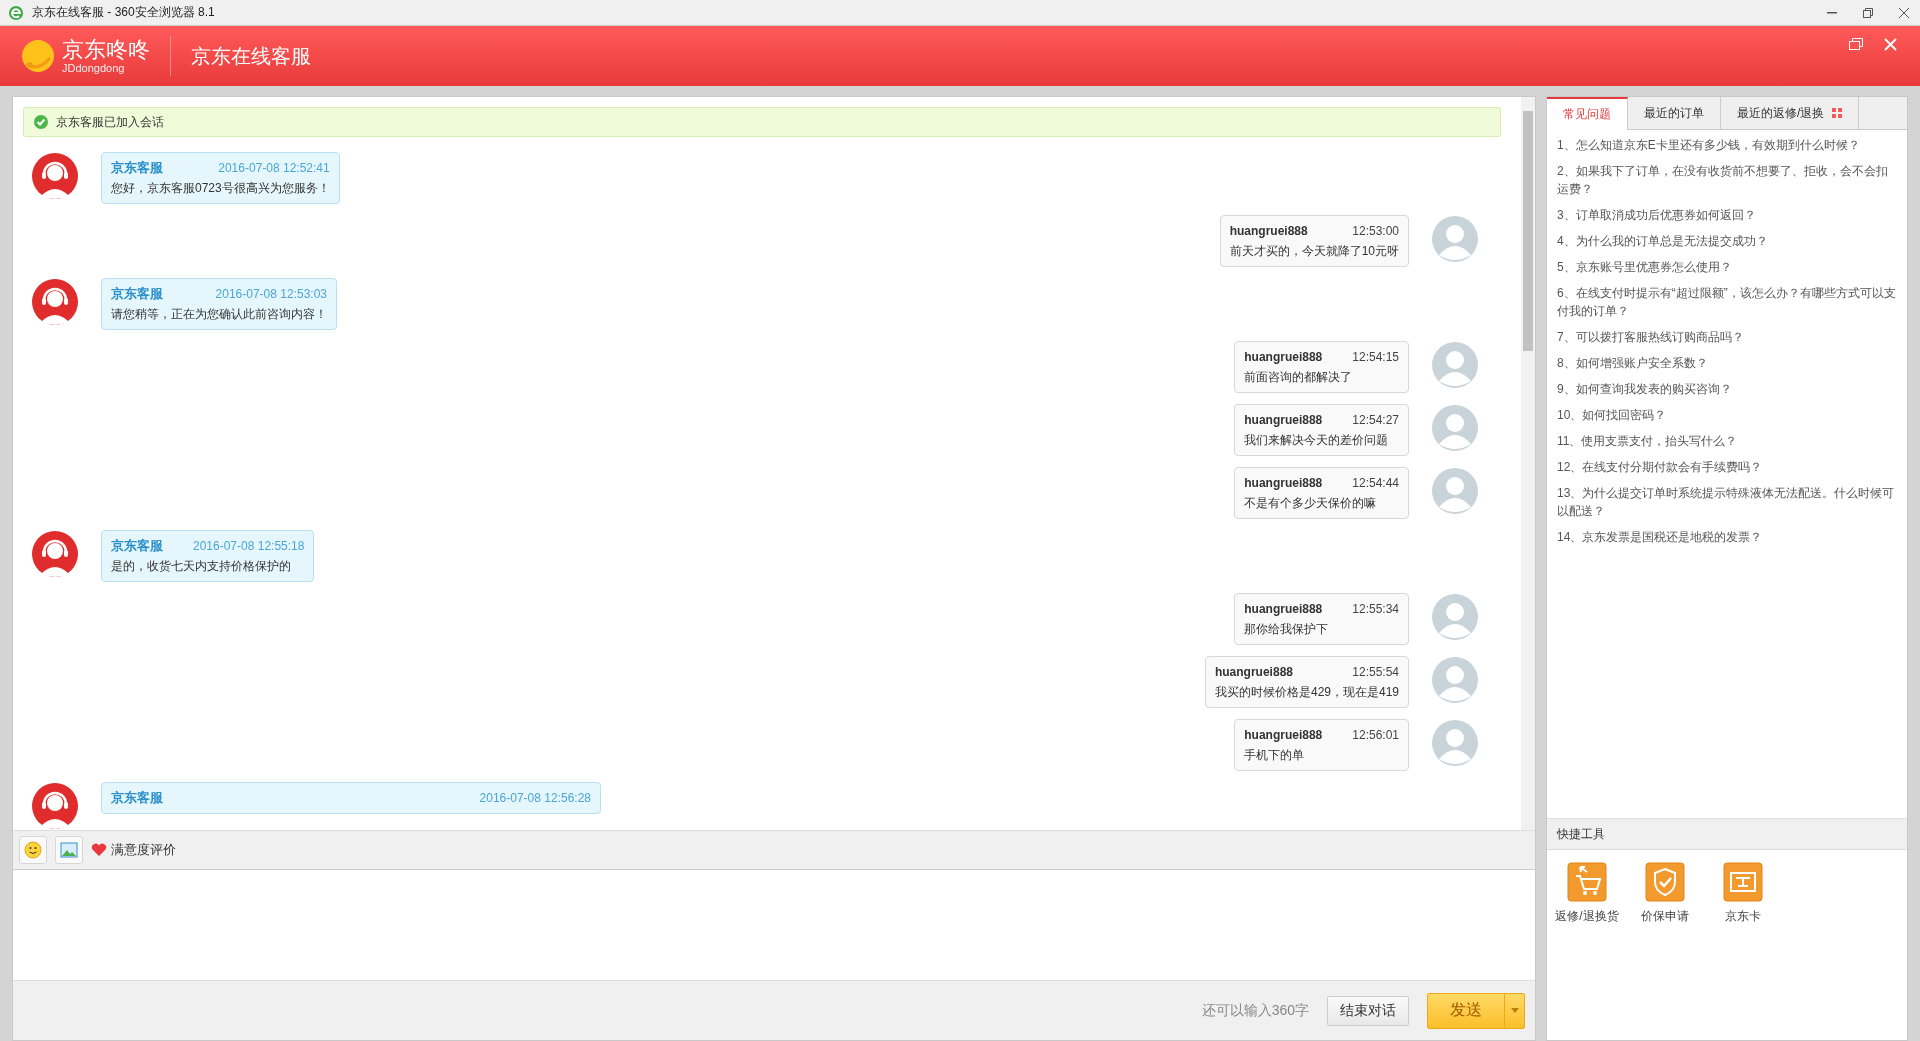  Describe the element at coordinates (251, 56) in the screenshot. I see `app-title: 京东在线客服` at that location.